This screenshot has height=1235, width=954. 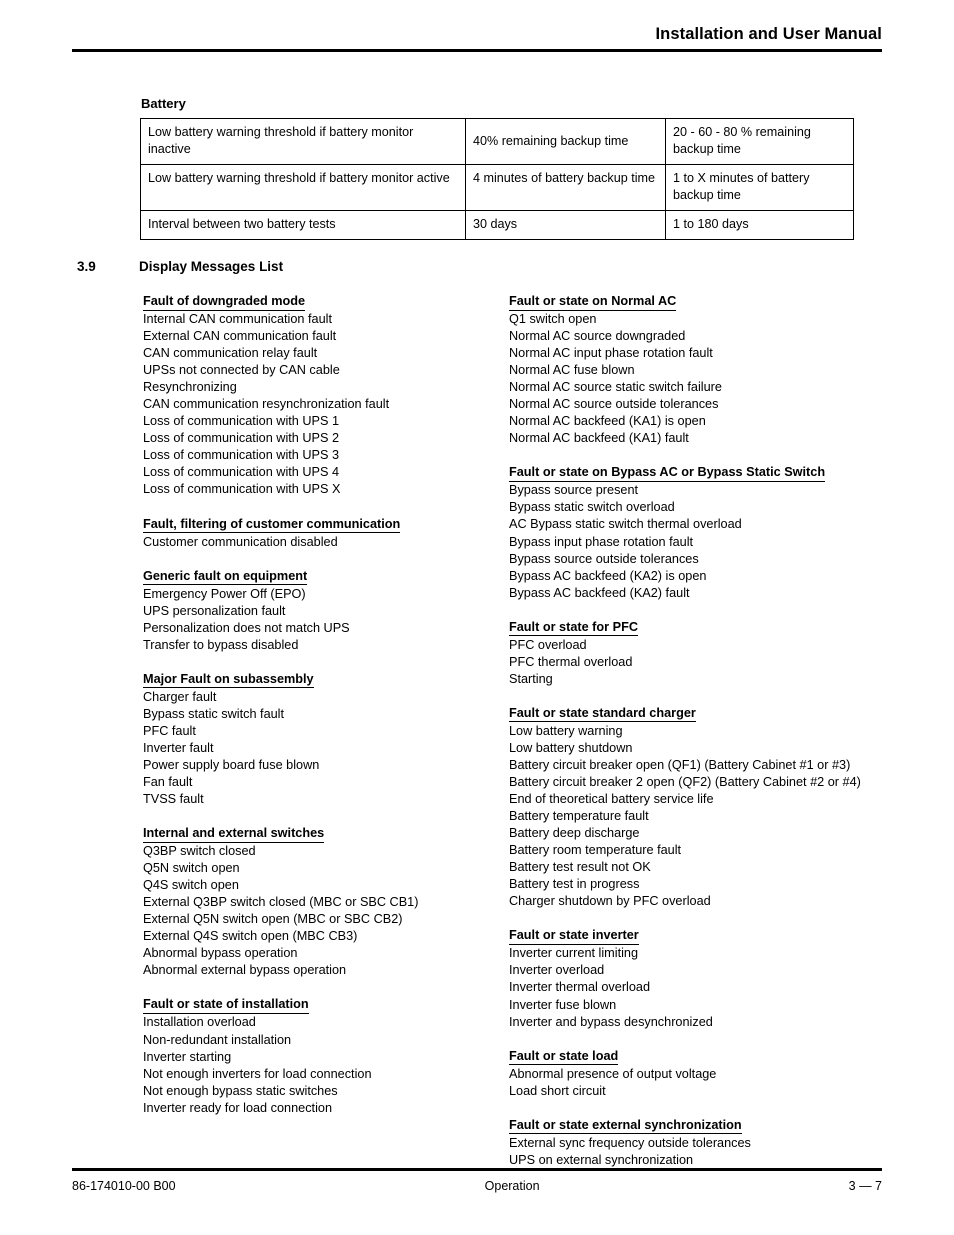 I want to click on list-item: Normal AC backfeed (KA1) fault, so click(x=599, y=438).